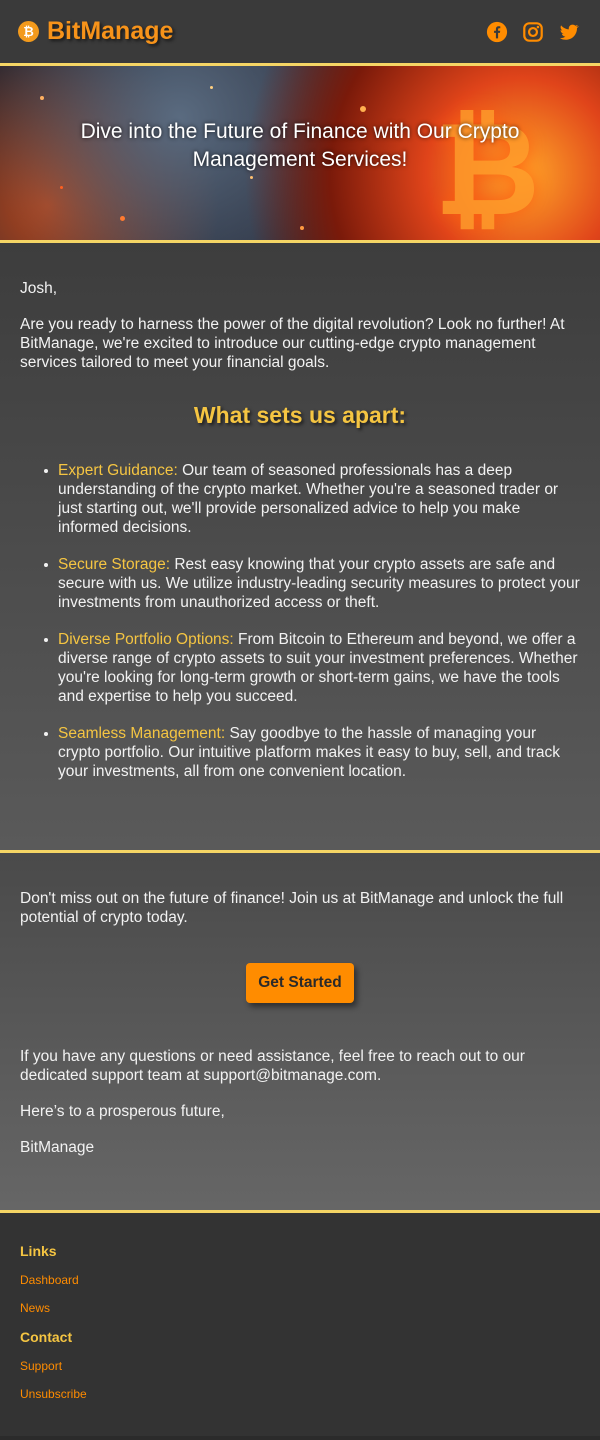 This screenshot has height=1440, width=600. I want to click on dashboard-link: Dashboard, so click(300, 1280).